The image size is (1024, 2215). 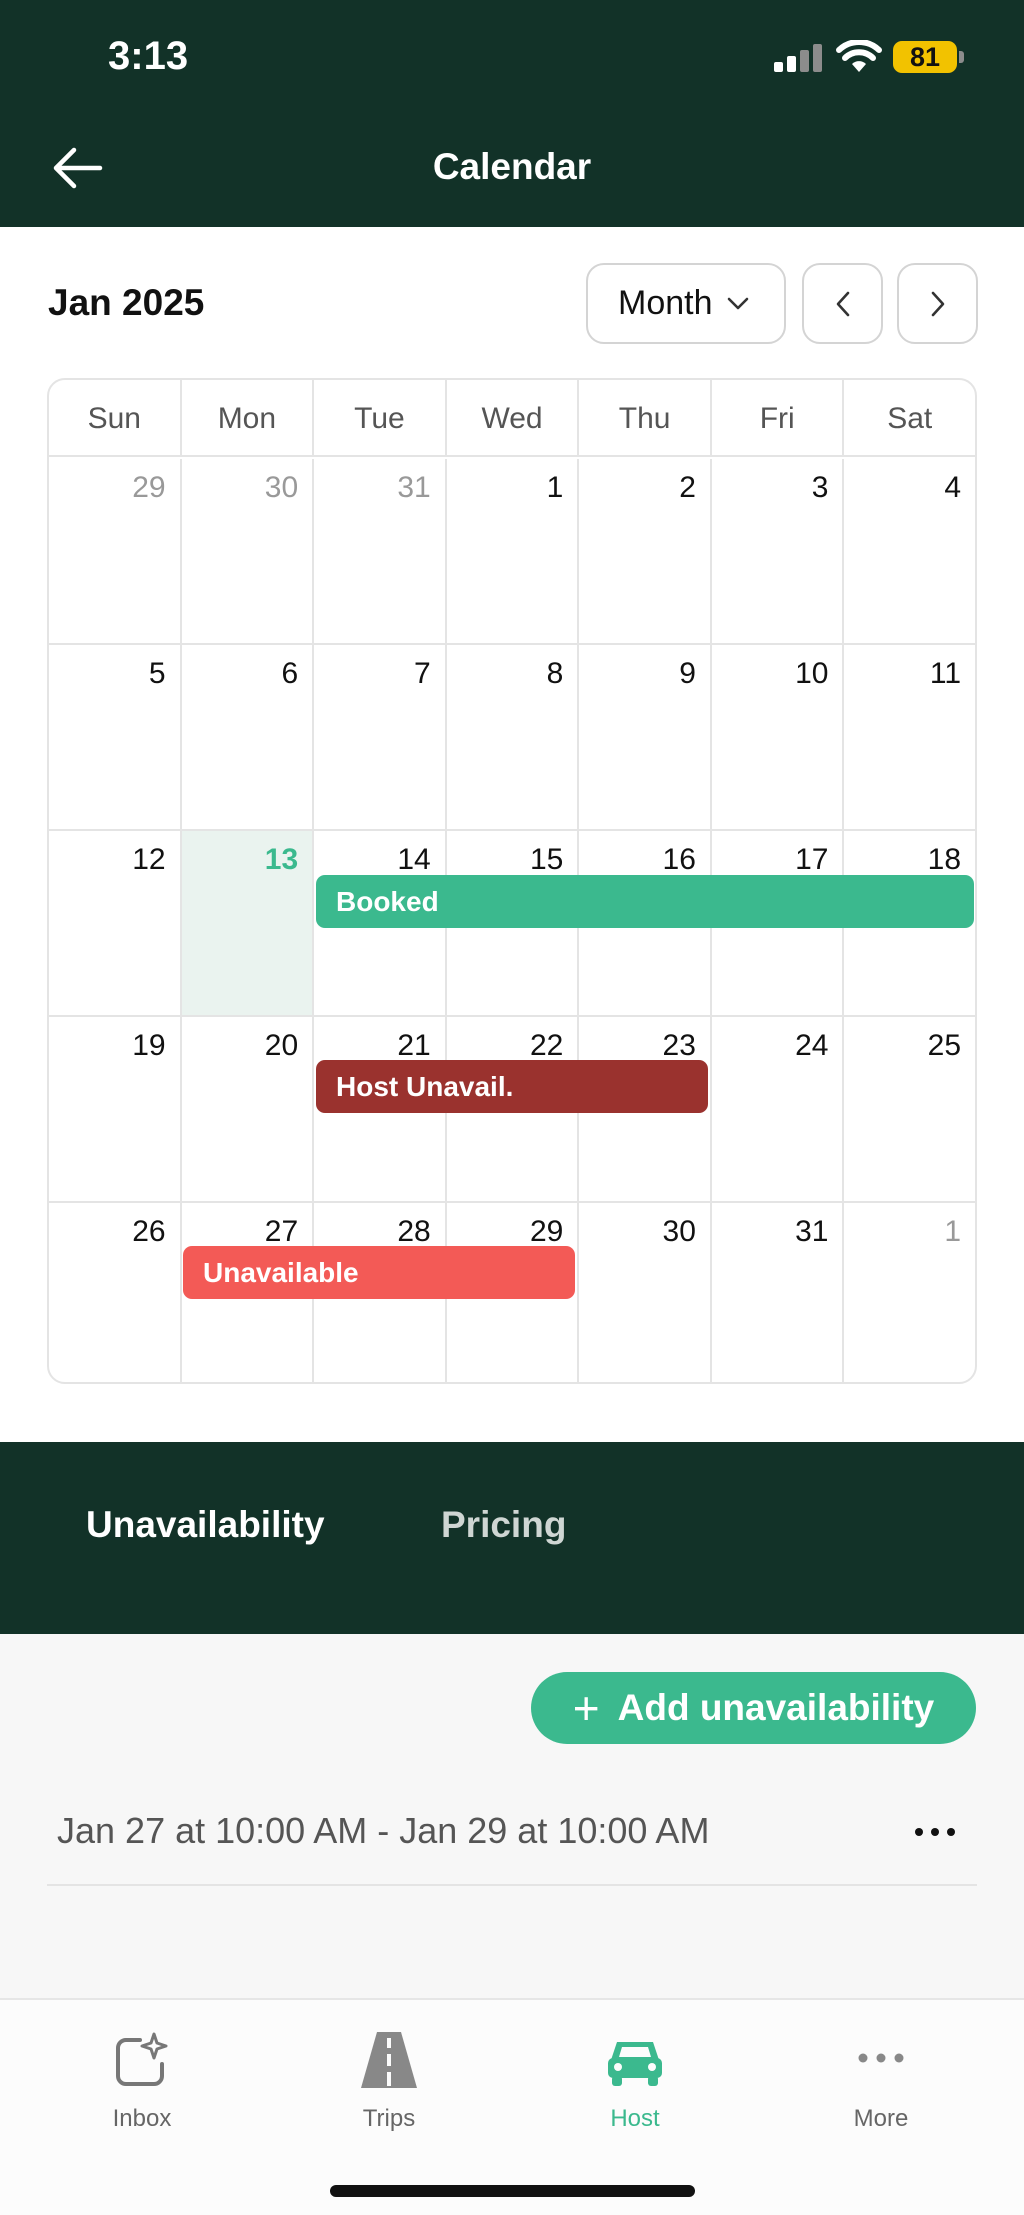 I want to click on calendar-day: 8, so click(x=513, y=737).